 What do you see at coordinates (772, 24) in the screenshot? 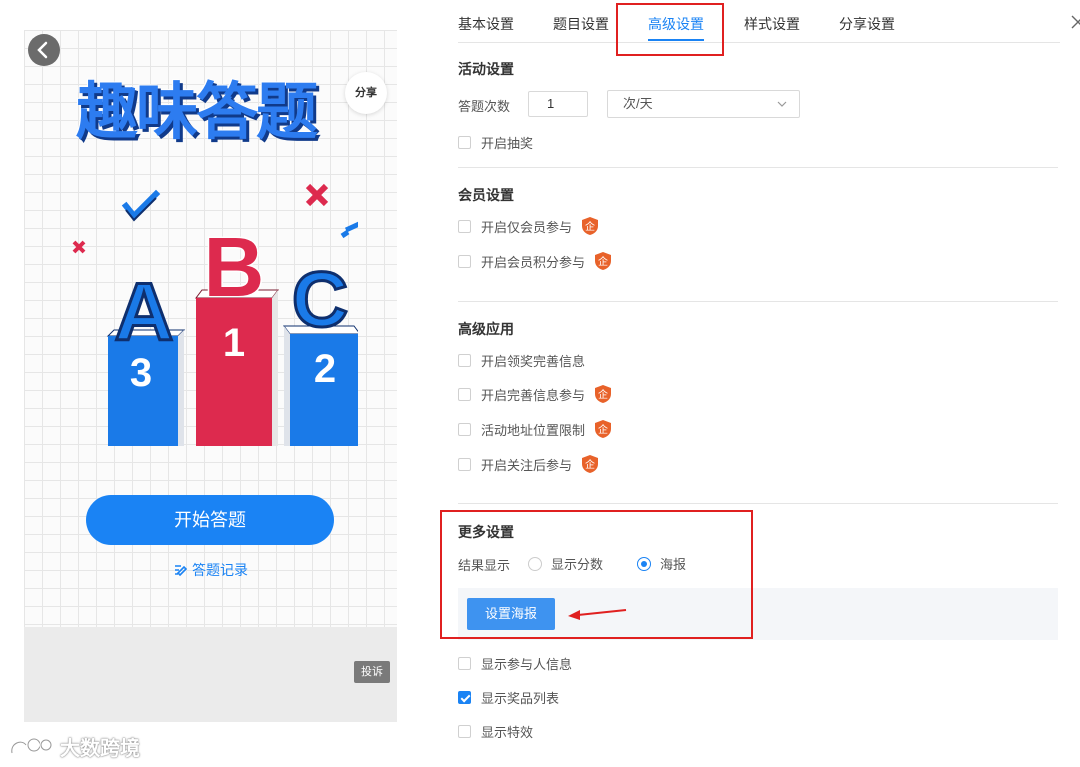
I see `tab-style: 样式设置` at bounding box center [772, 24].